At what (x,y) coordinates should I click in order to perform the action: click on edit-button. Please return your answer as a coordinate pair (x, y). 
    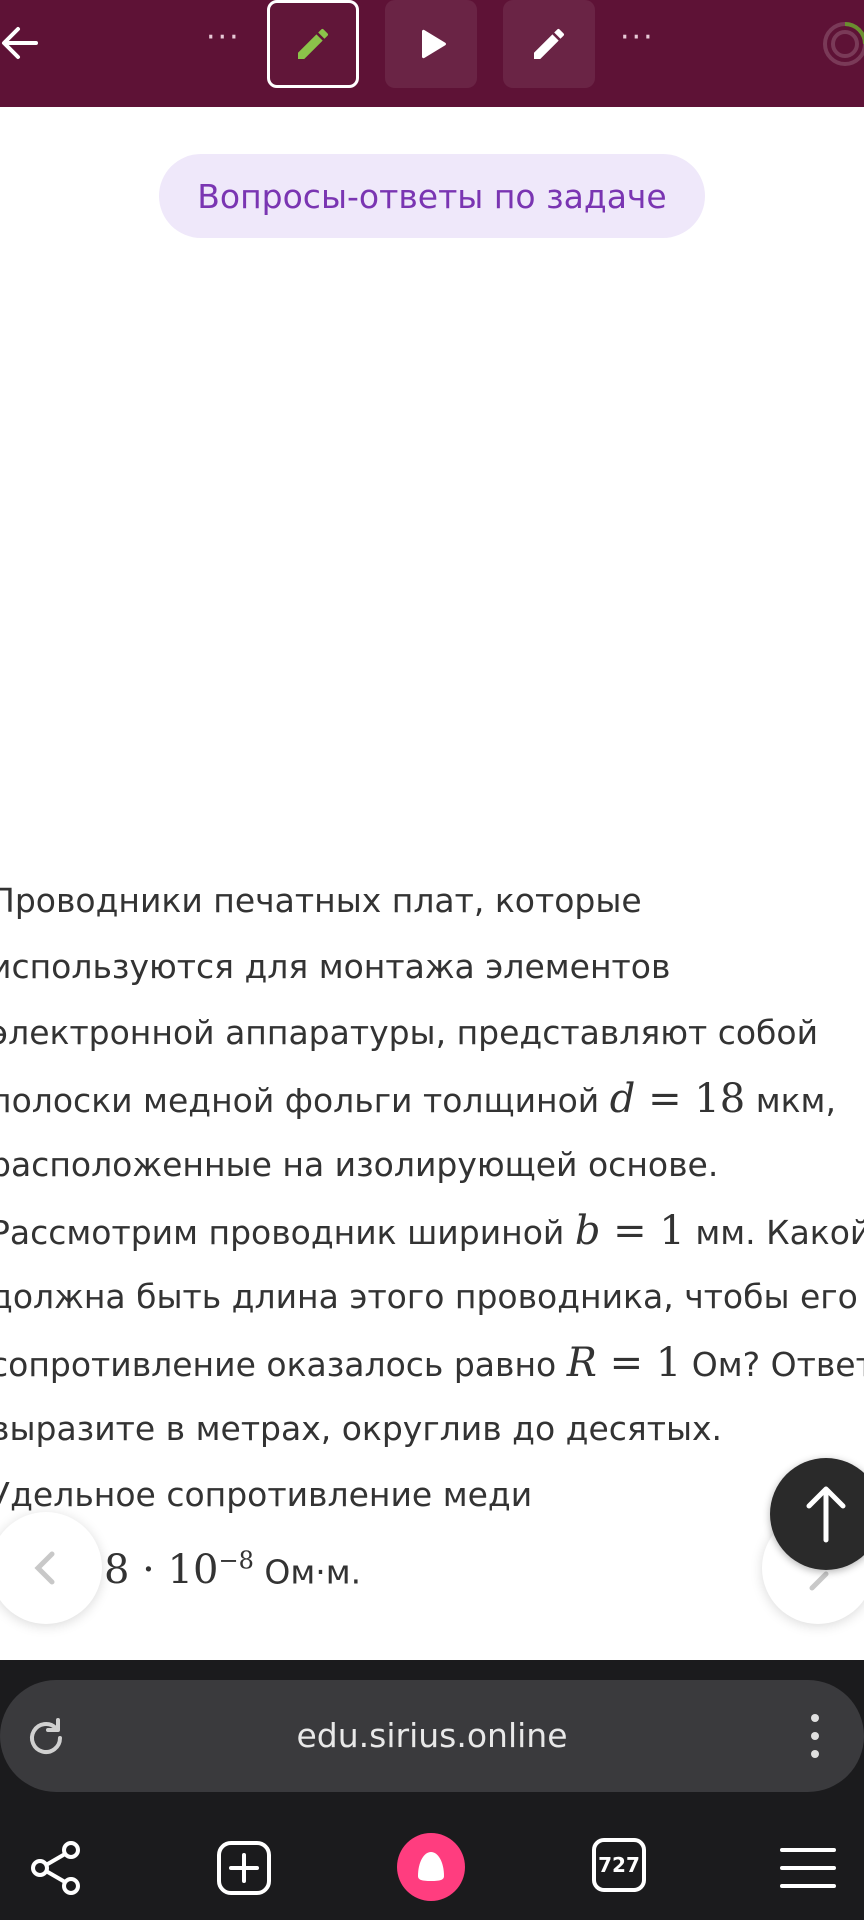
    Looking at the image, I should click on (549, 44).